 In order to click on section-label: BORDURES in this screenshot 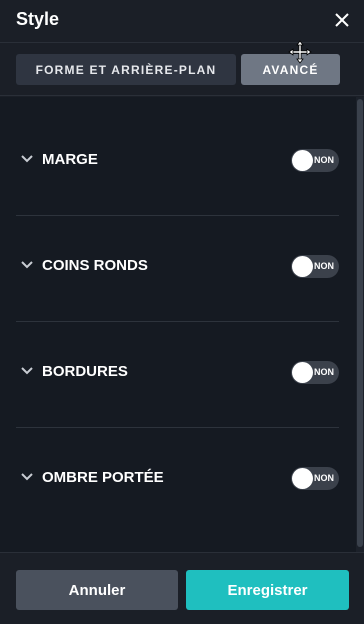, I will do `click(85, 371)`.